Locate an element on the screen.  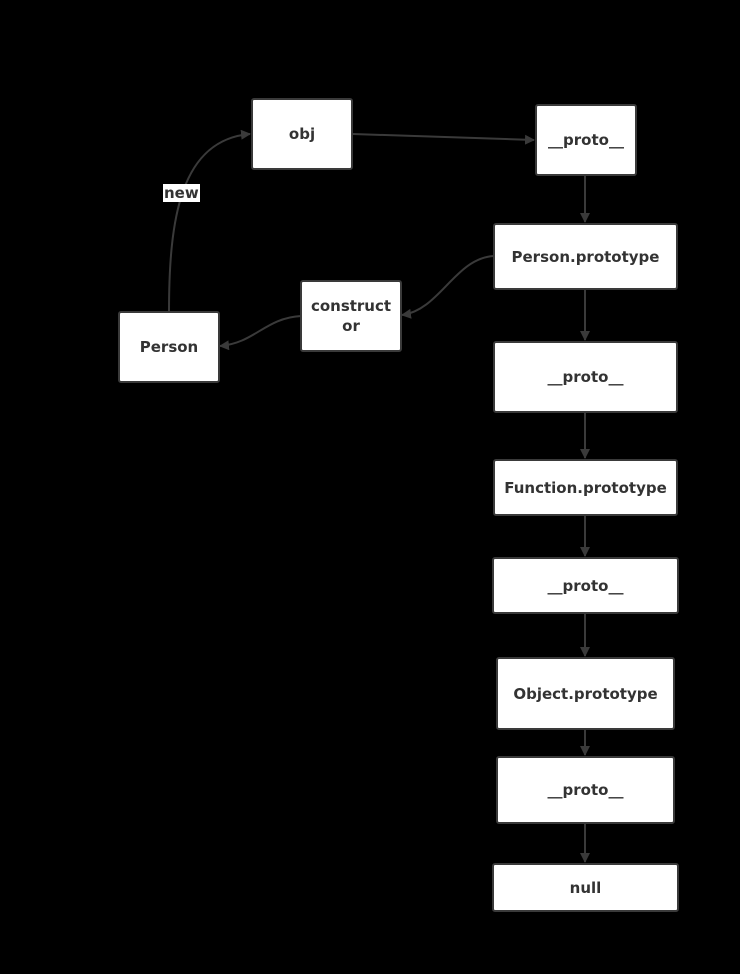
node-proto-4-label: __proto__ is located at coordinates (585, 790).